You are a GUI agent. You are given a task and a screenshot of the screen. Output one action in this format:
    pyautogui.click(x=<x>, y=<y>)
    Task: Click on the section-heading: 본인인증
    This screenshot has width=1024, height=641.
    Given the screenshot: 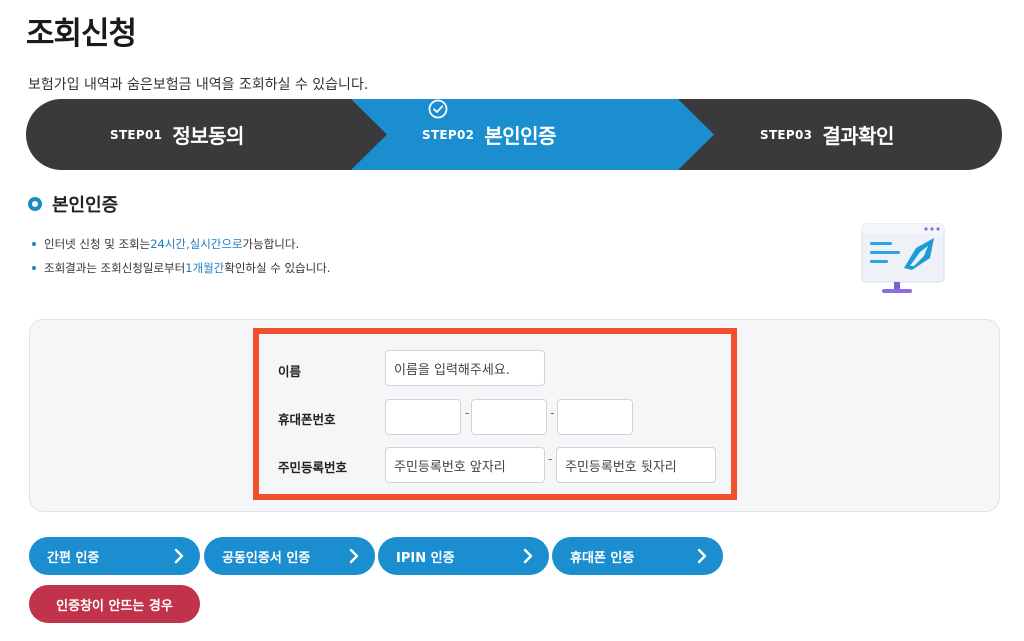 What is the action you would take?
    pyautogui.click(x=73, y=204)
    